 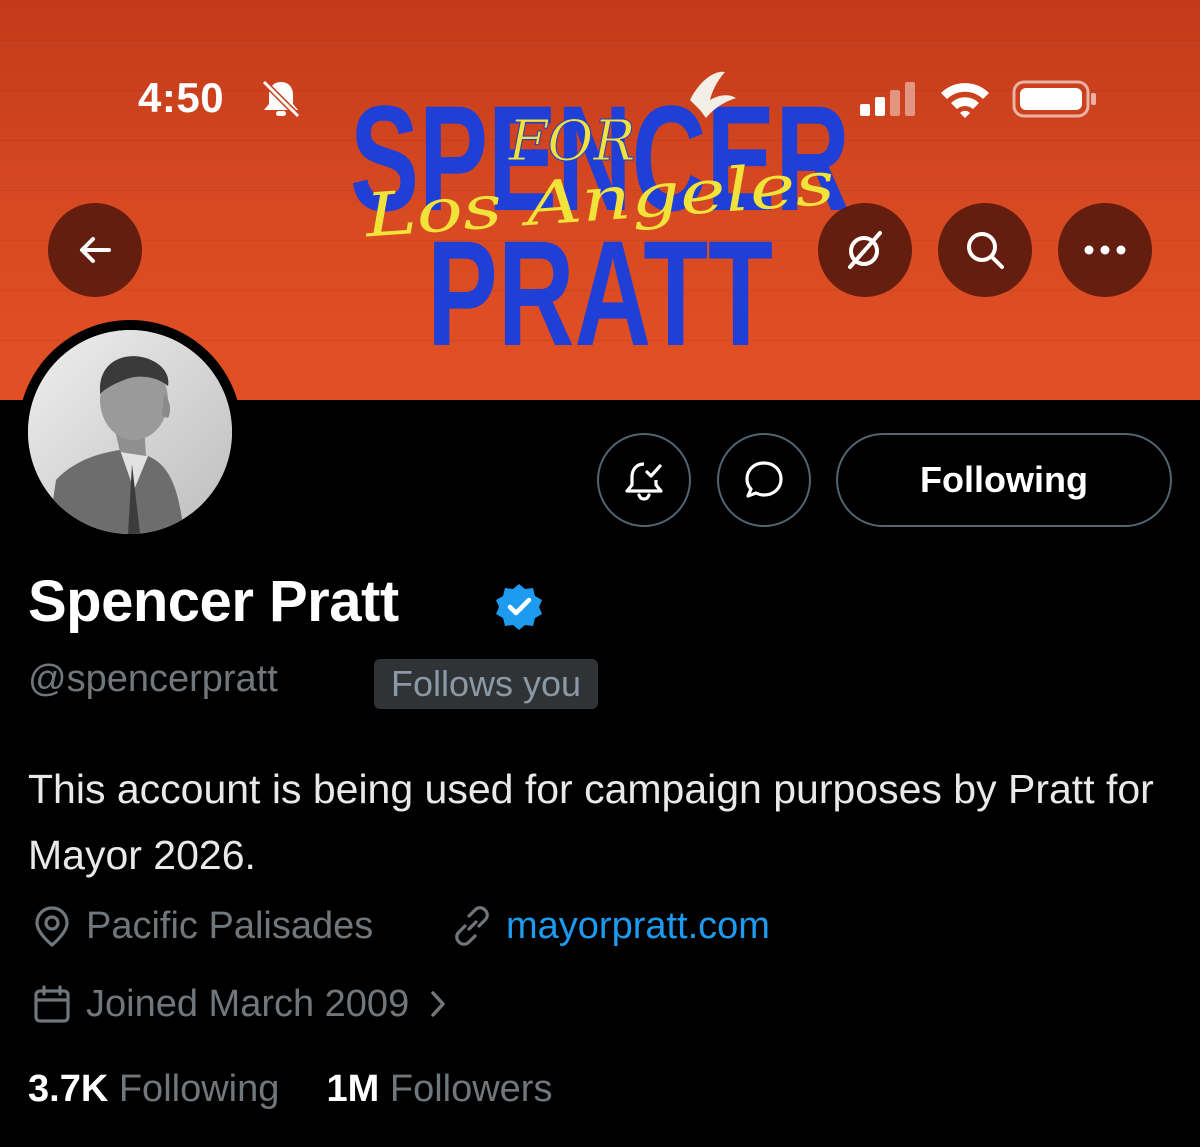 I want to click on handle: @spencerpratt, so click(x=153, y=679).